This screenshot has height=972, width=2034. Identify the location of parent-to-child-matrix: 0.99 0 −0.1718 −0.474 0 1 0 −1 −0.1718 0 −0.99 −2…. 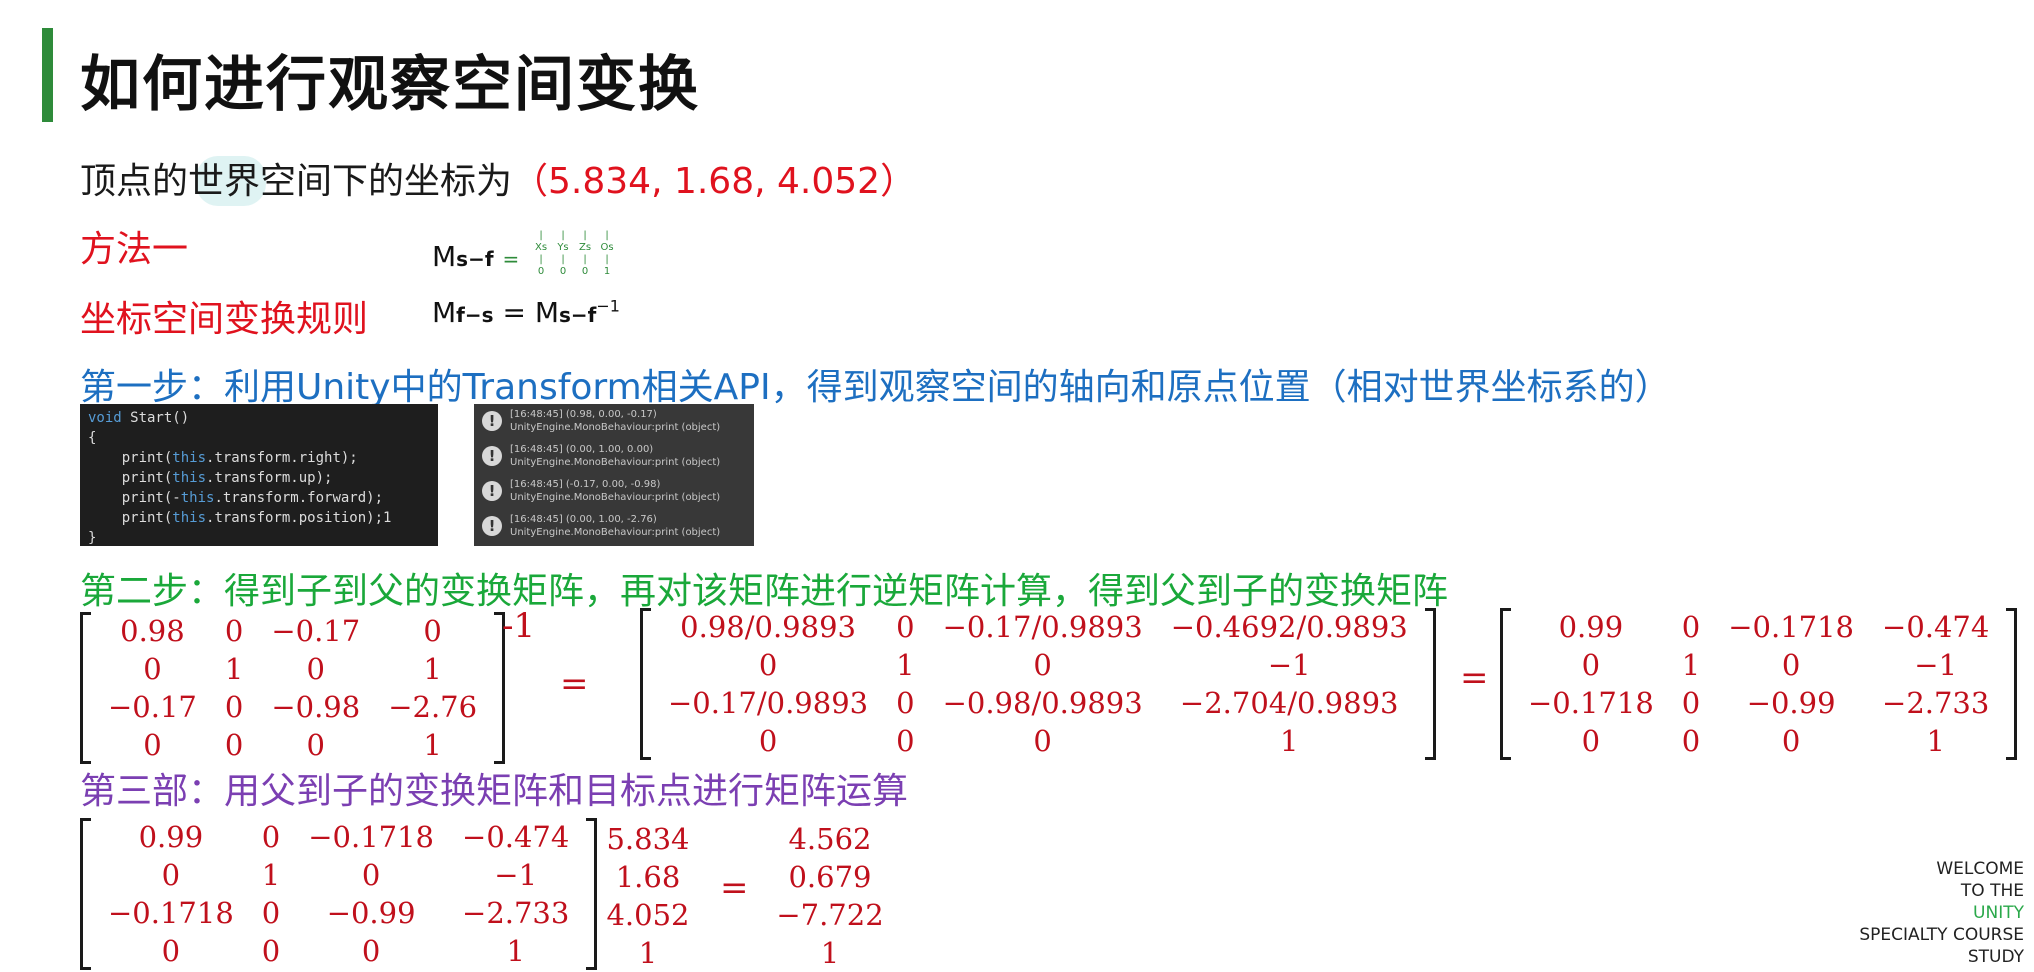
(1759, 684).